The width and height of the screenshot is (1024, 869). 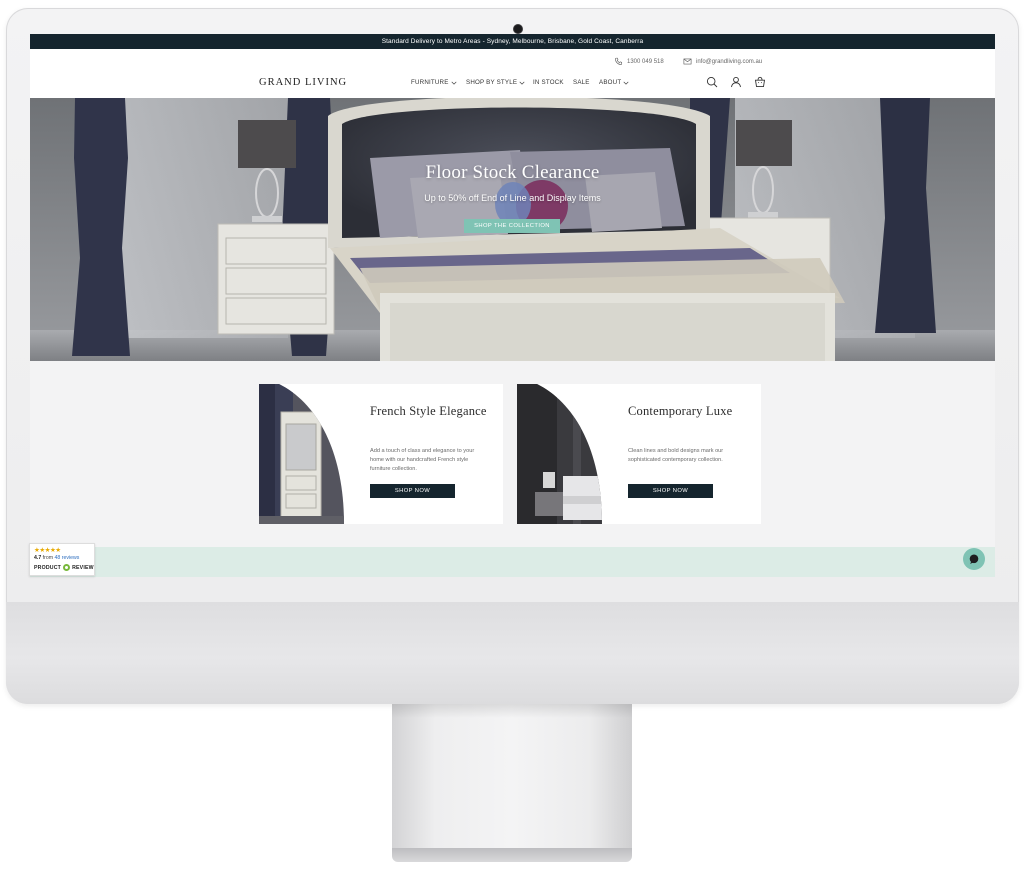 What do you see at coordinates (512, 172) in the screenshot?
I see `hero-title: Floor Stock Clearance` at bounding box center [512, 172].